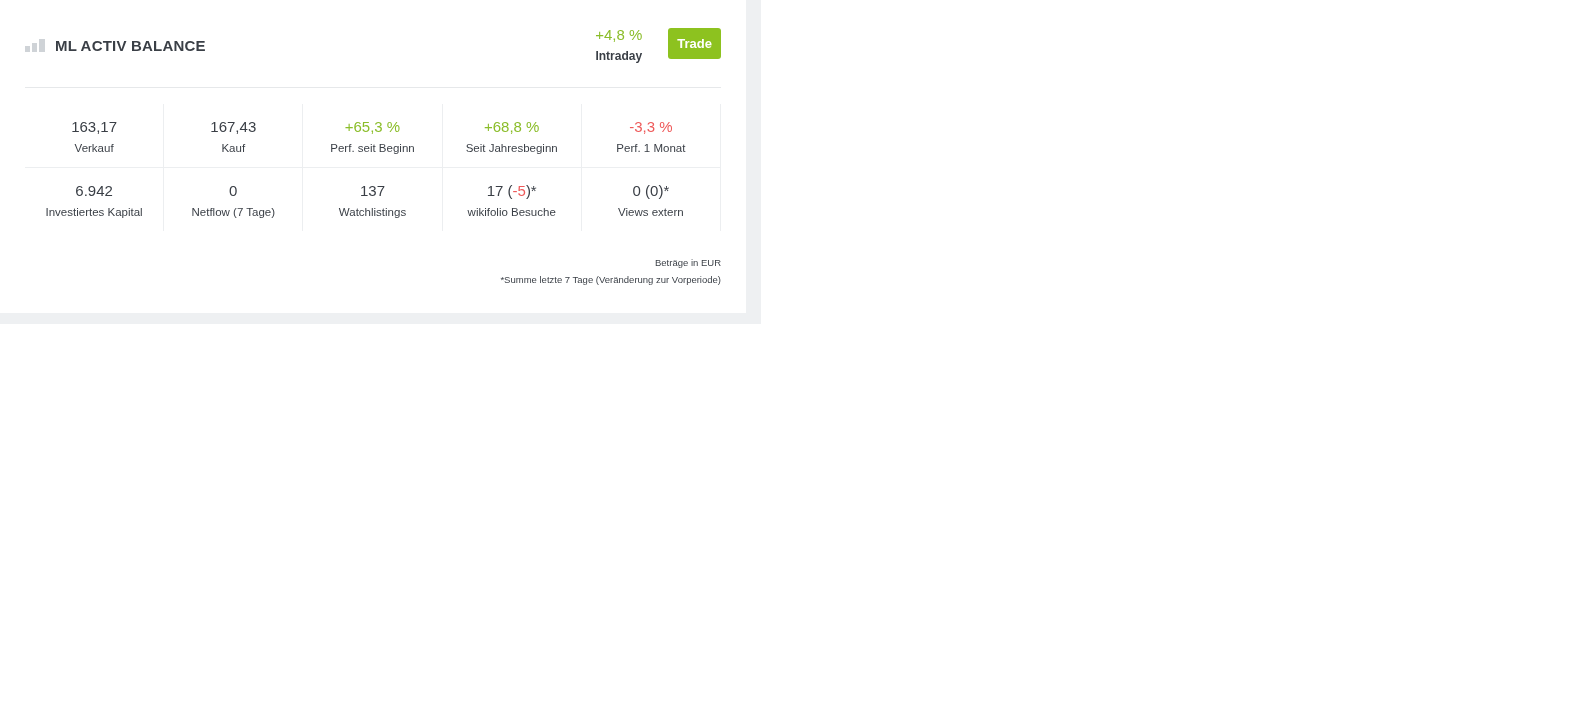 The image size is (1592, 703). I want to click on stat-label: wikifolio Besuche, so click(511, 211).